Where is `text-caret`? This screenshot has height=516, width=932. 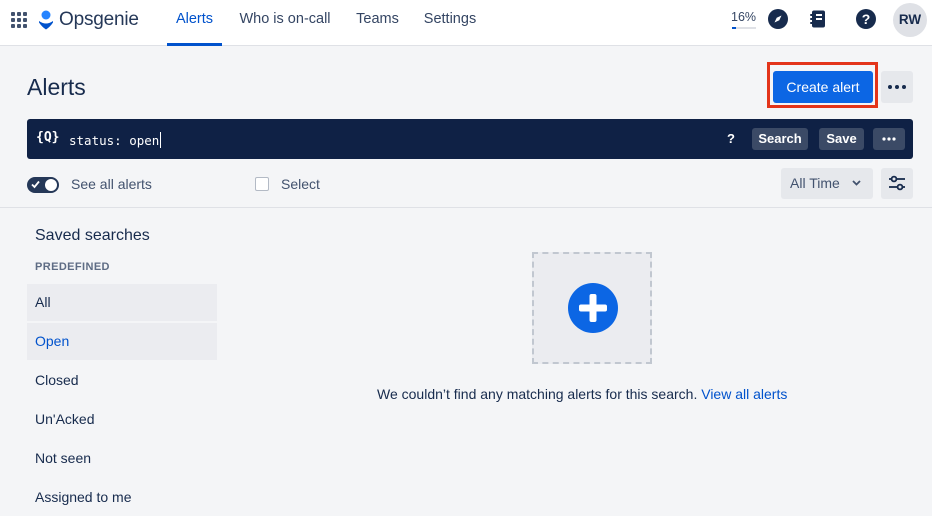 text-caret is located at coordinates (161, 140).